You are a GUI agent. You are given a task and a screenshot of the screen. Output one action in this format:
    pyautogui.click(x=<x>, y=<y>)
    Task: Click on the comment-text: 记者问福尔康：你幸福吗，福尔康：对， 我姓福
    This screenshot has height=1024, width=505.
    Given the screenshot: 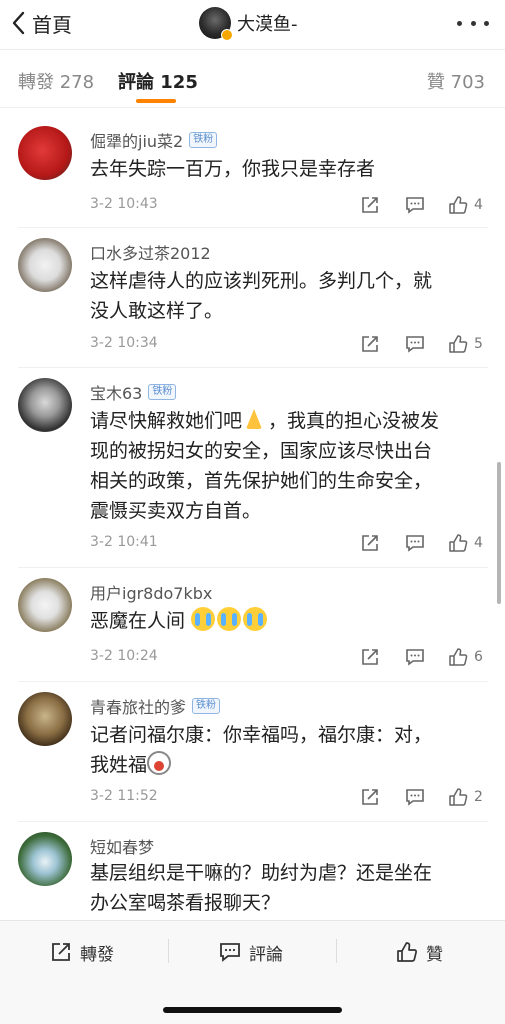 What is the action you would take?
    pyautogui.click(x=261, y=750)
    